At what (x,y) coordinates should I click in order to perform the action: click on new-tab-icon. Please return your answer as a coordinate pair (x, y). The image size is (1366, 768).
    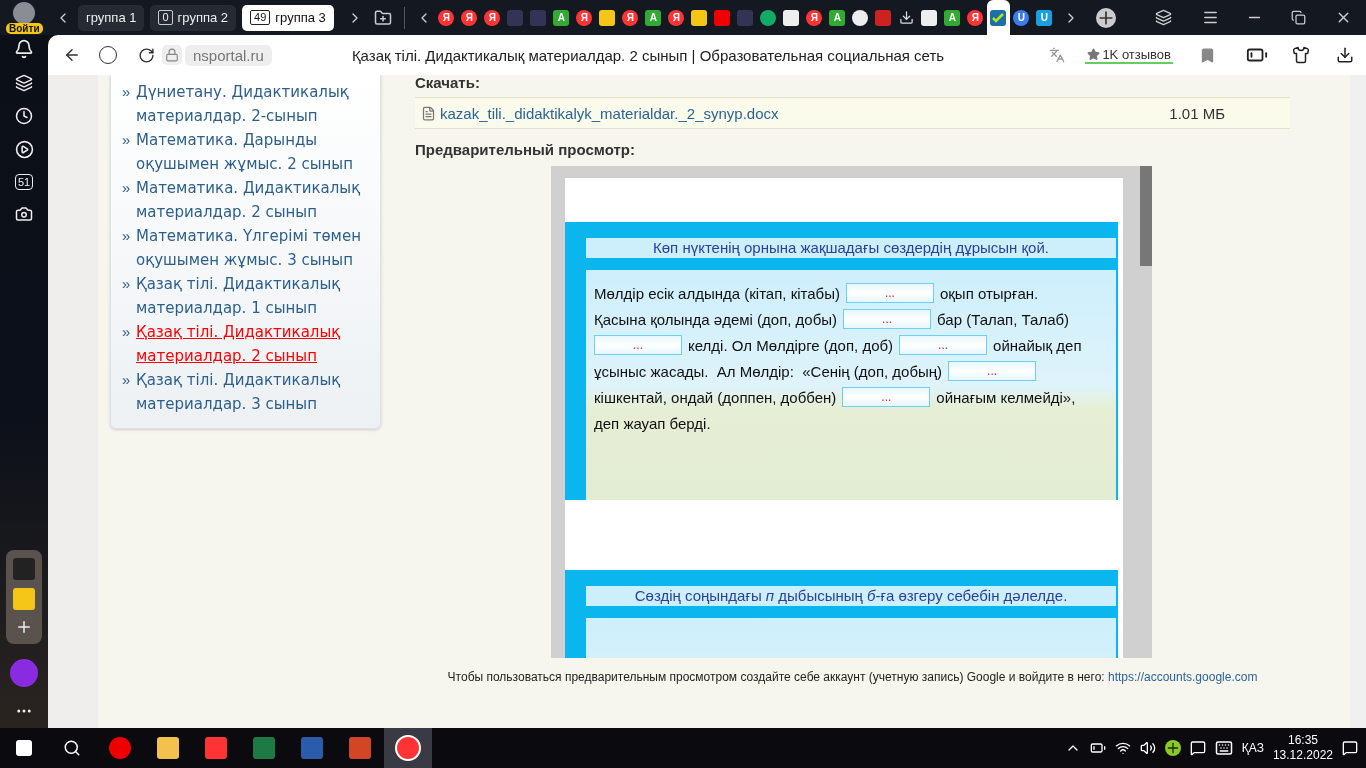
    Looking at the image, I should click on (1105, 17).